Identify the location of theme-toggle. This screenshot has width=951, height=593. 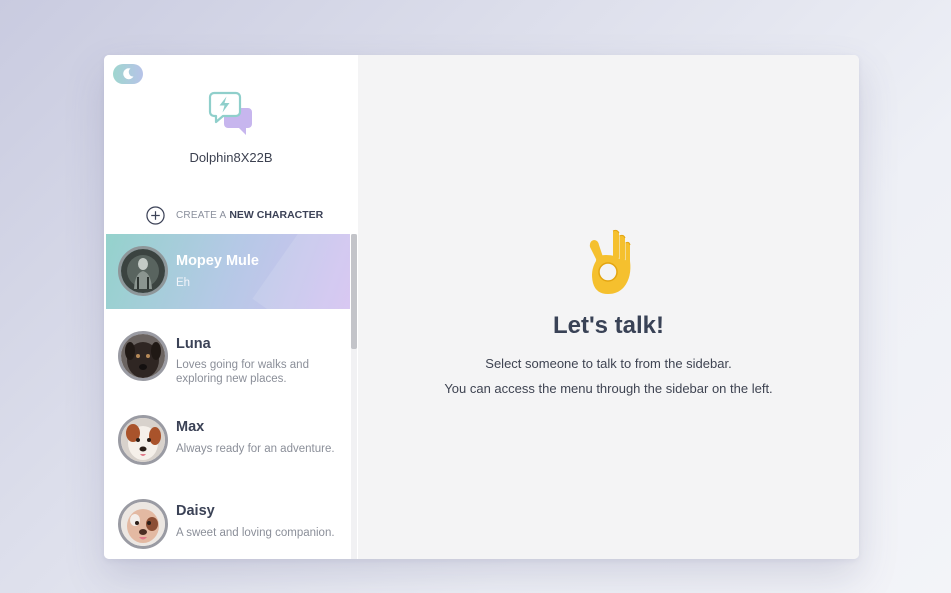
(128, 74).